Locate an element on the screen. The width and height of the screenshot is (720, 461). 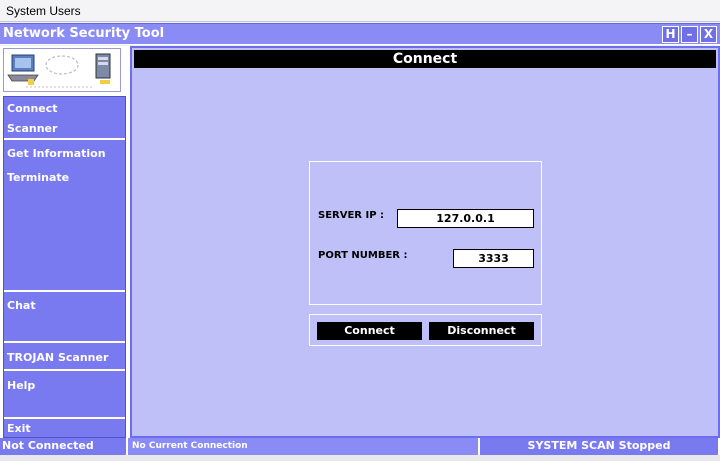
connection-status: Not Connected is located at coordinates (63, 446).